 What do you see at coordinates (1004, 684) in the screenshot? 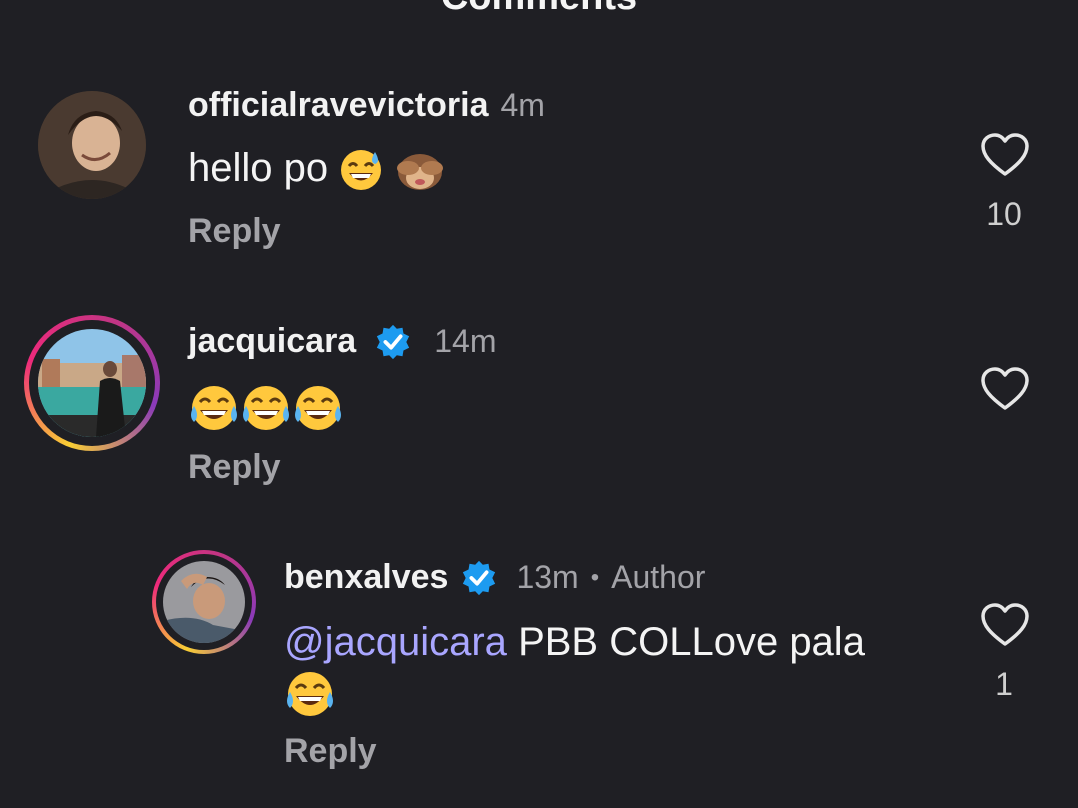
I see `like-count: 1` at bounding box center [1004, 684].